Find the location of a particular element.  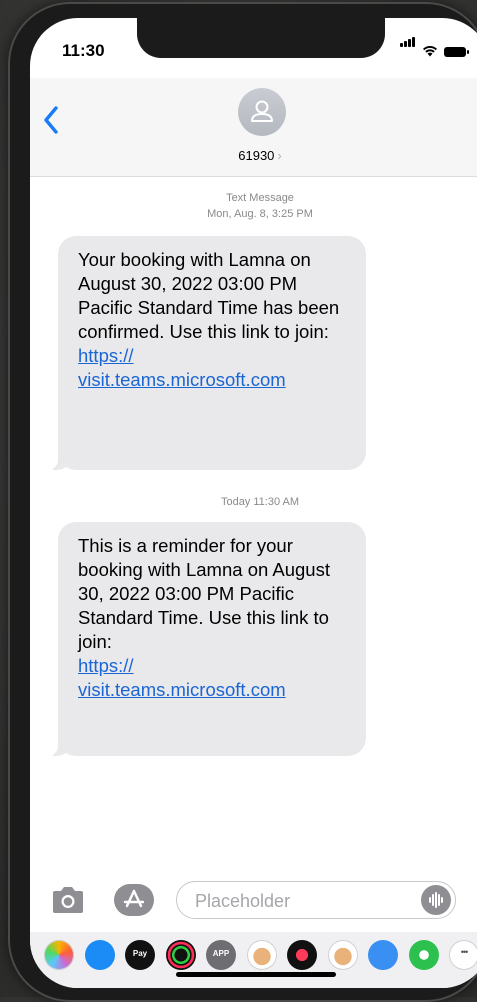

waveform-icon is located at coordinates (436, 900).